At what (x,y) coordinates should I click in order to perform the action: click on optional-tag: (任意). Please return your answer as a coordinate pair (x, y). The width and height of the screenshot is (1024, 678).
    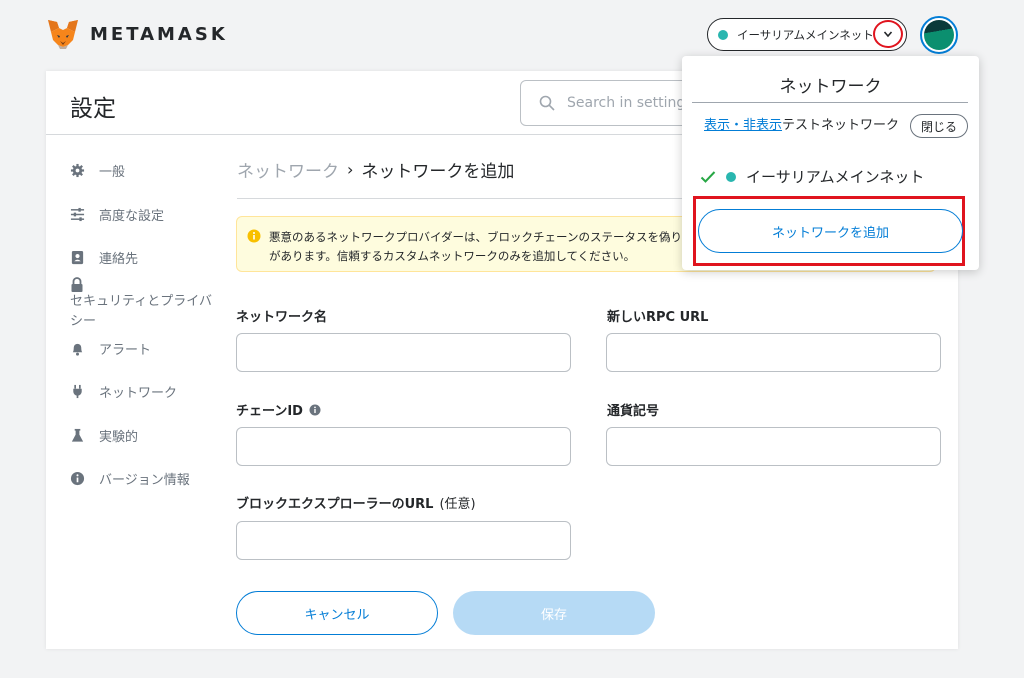
    Looking at the image, I should click on (457, 504).